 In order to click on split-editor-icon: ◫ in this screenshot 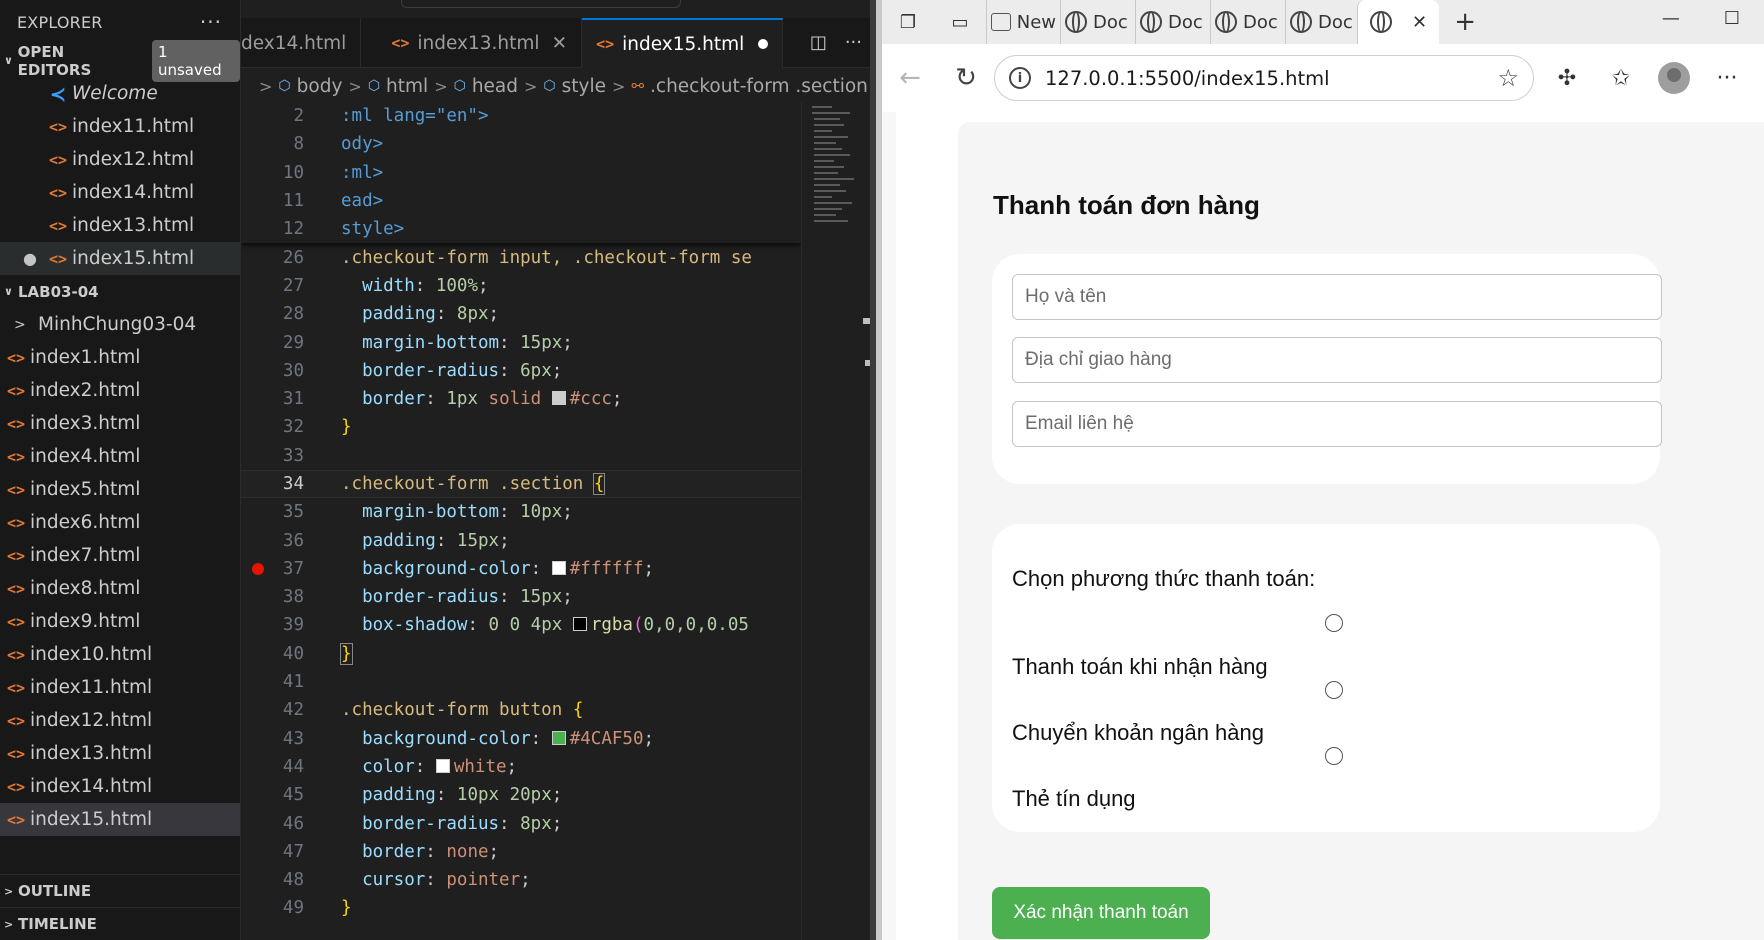, I will do `click(818, 42)`.